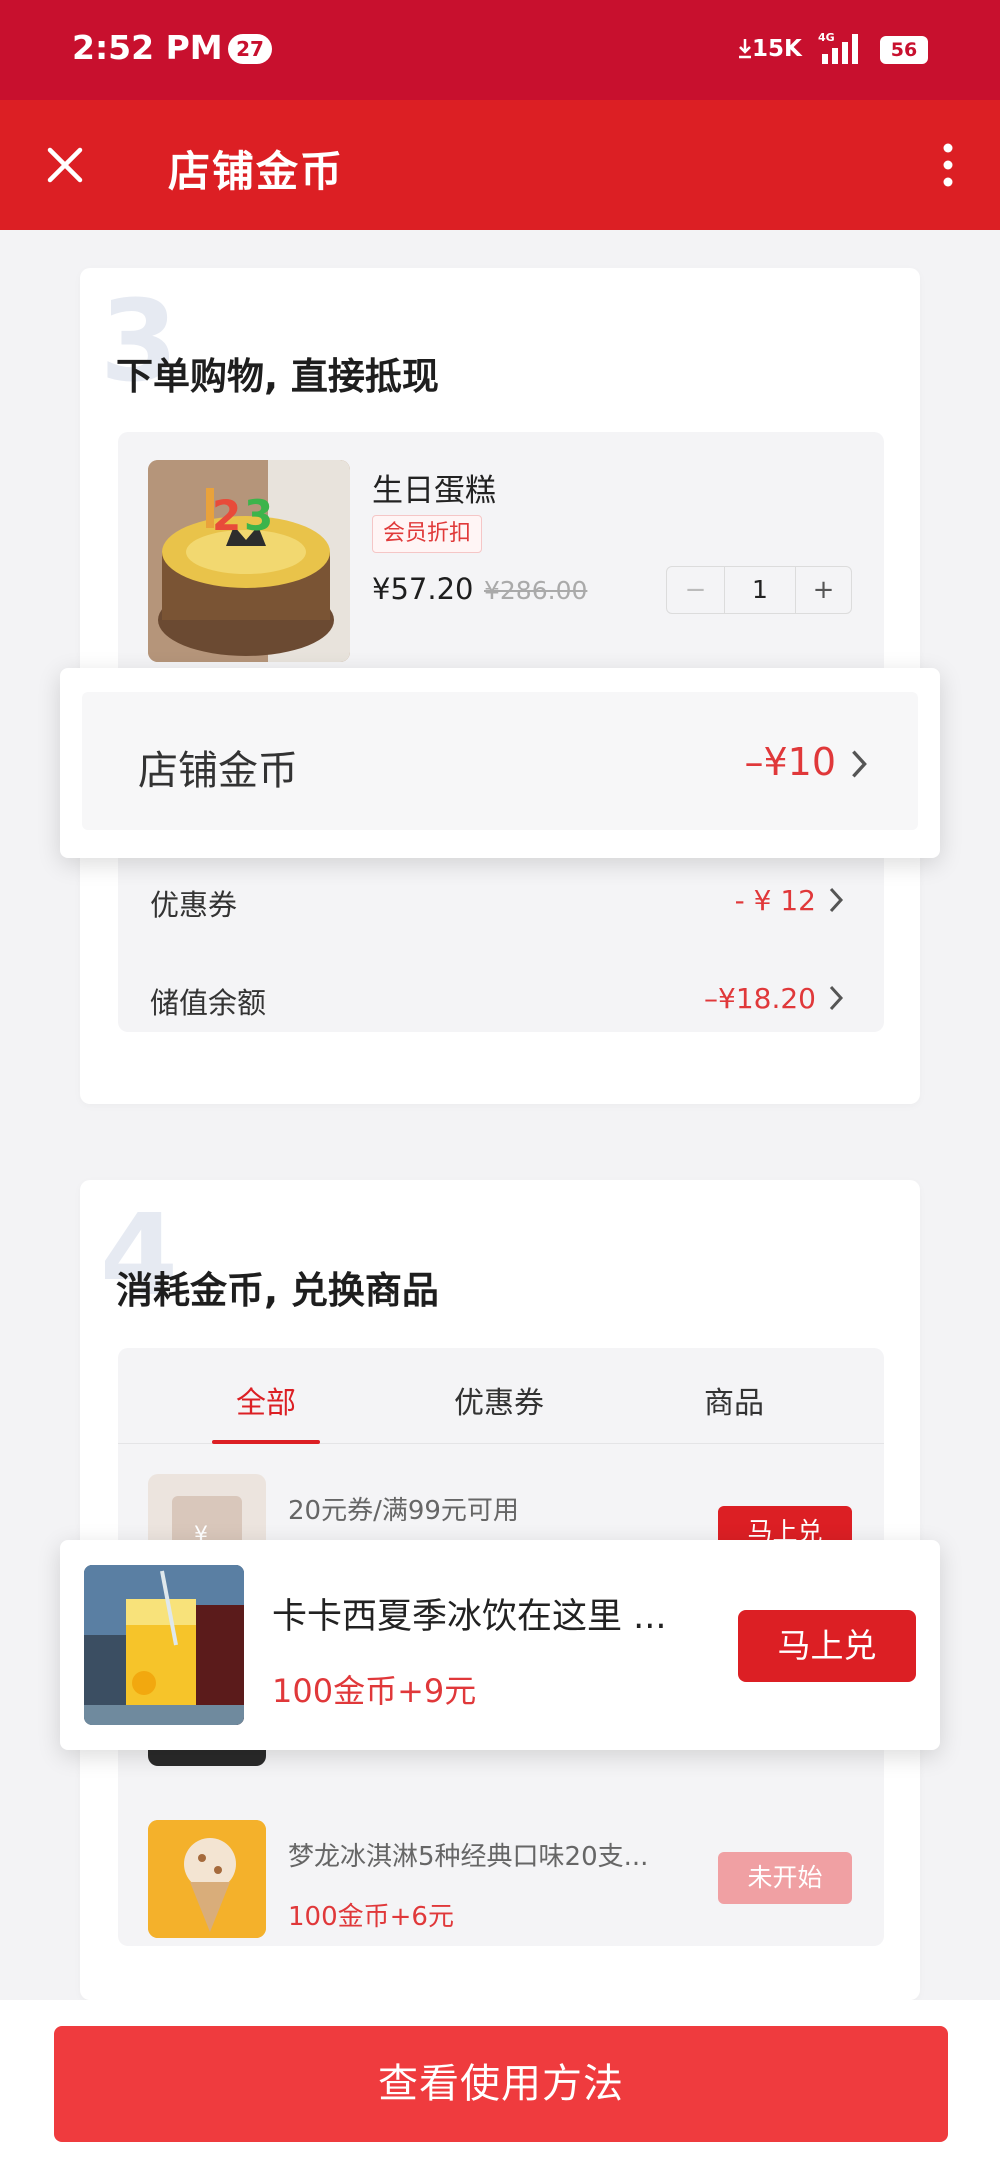  I want to click on increase-button: +, so click(823, 590).